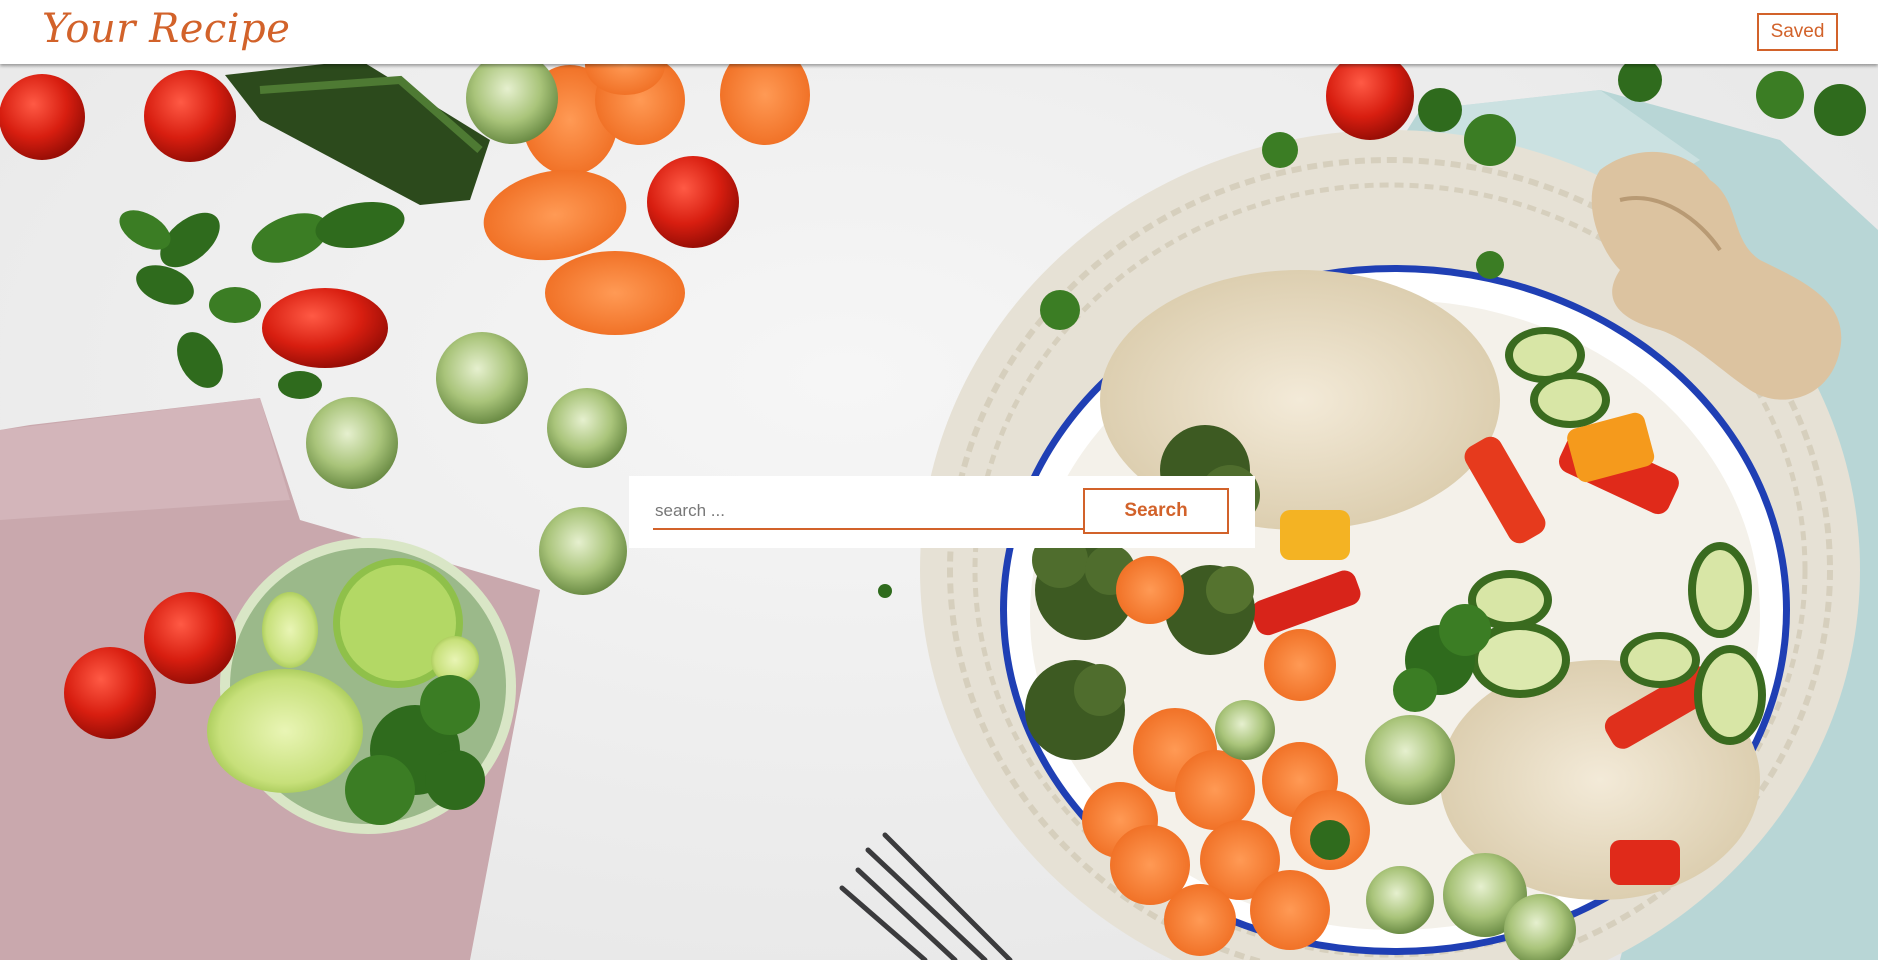  I want to click on search-button: Search, so click(1156, 511).